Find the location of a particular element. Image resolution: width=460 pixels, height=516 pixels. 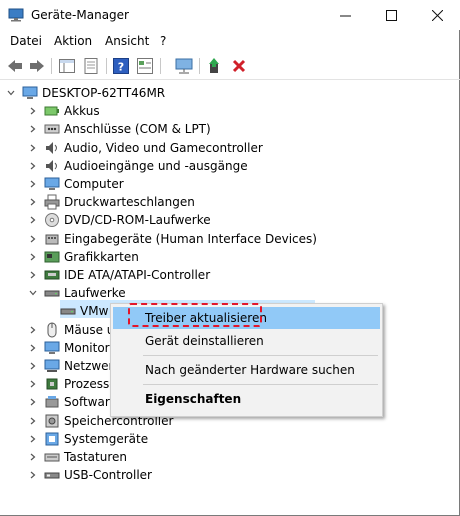

port-icon is located at coordinates (52, 129).